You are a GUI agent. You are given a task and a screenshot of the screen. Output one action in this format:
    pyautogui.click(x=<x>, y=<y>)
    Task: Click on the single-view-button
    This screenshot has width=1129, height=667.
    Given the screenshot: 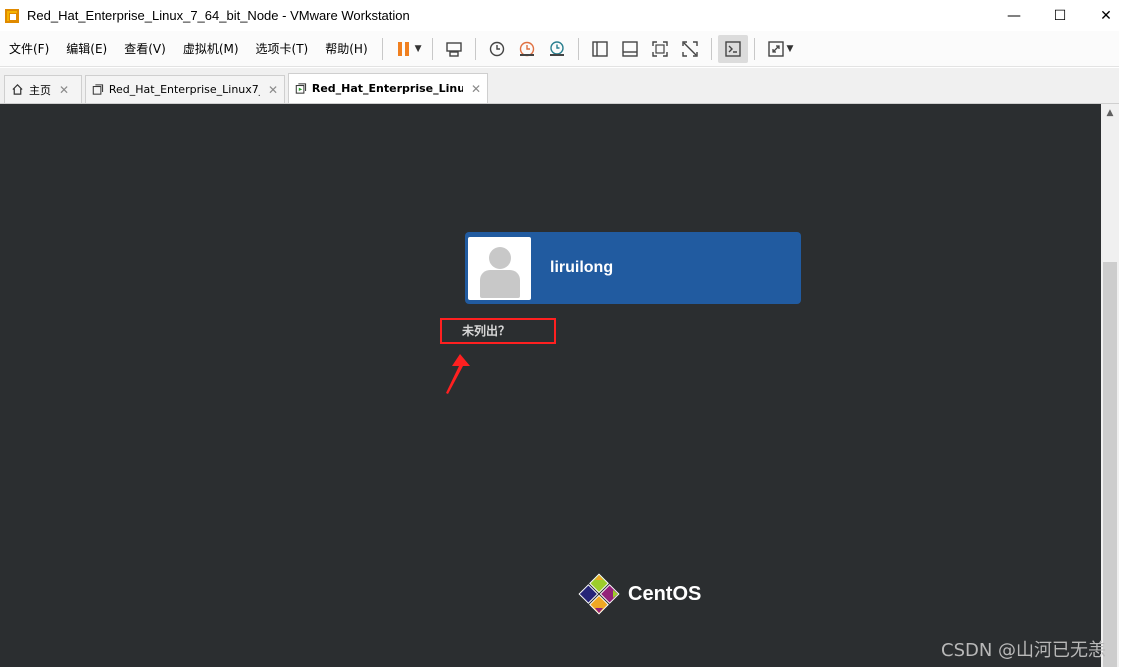 What is the action you would take?
    pyautogui.click(x=630, y=49)
    